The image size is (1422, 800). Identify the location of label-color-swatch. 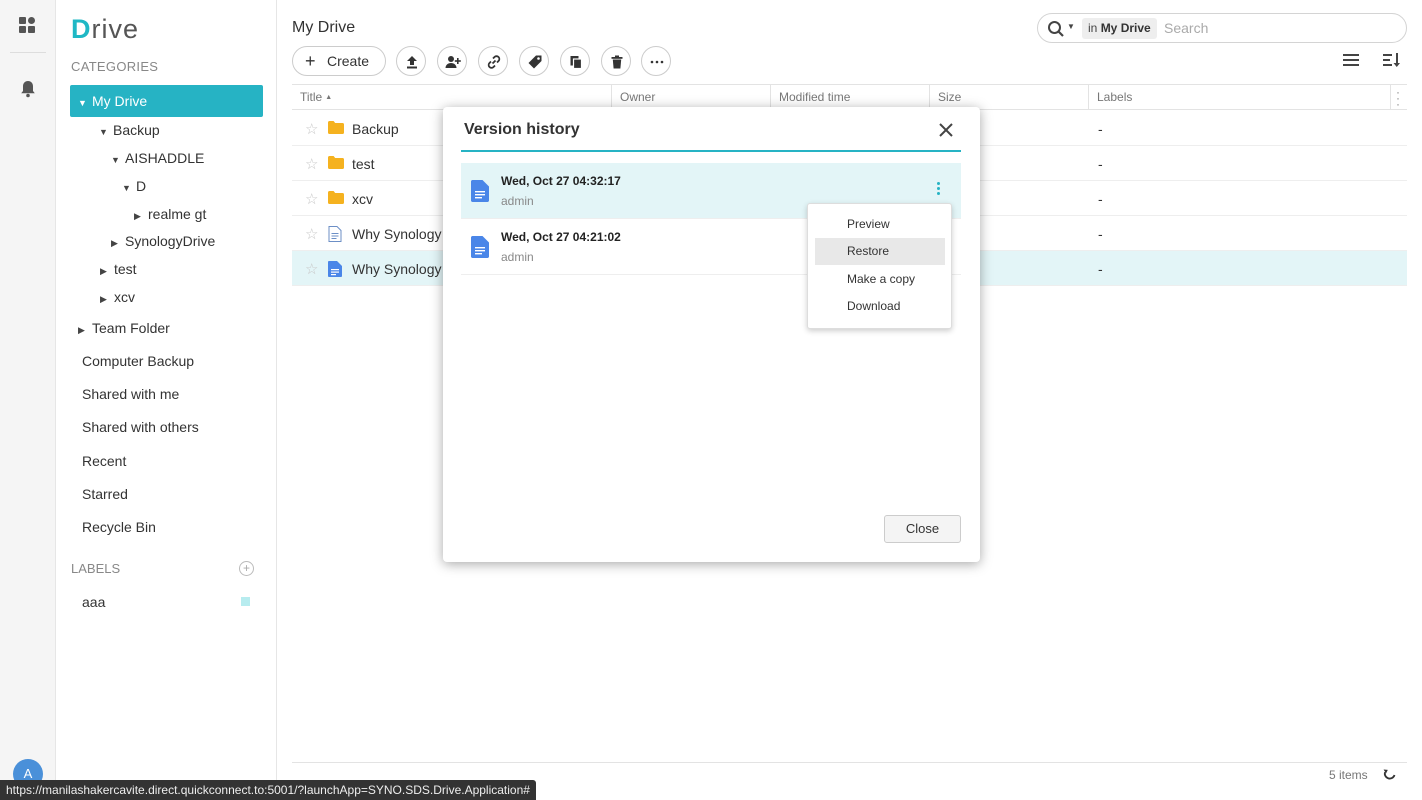
(245, 601).